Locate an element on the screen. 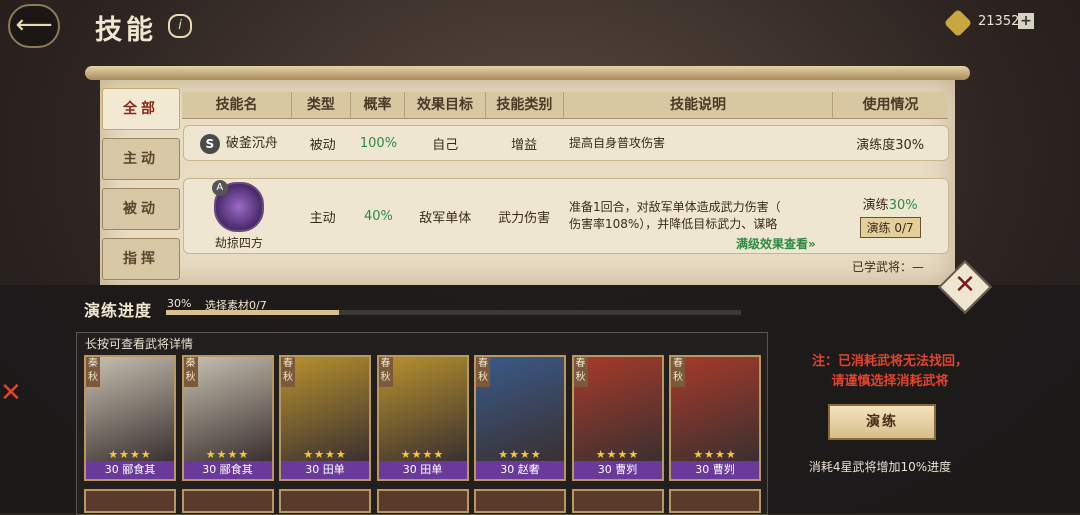 The image size is (1080, 515). drill-progress-percent: 30% is located at coordinates (179, 303).